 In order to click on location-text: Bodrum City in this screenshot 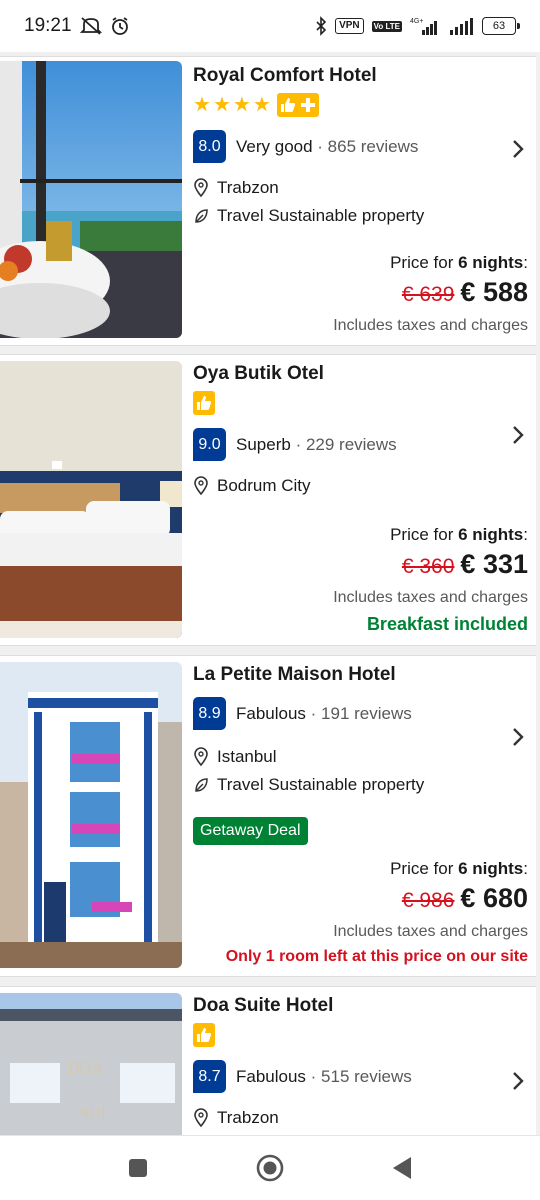, I will do `click(264, 485)`.